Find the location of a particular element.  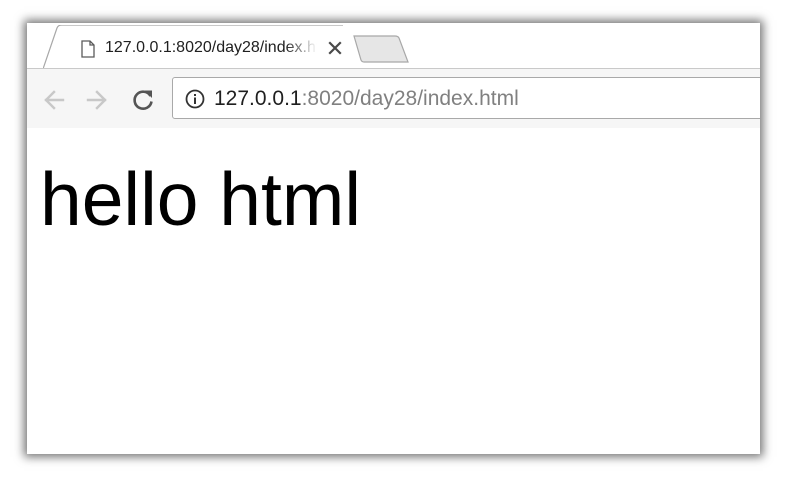

info-icon is located at coordinates (195, 99).